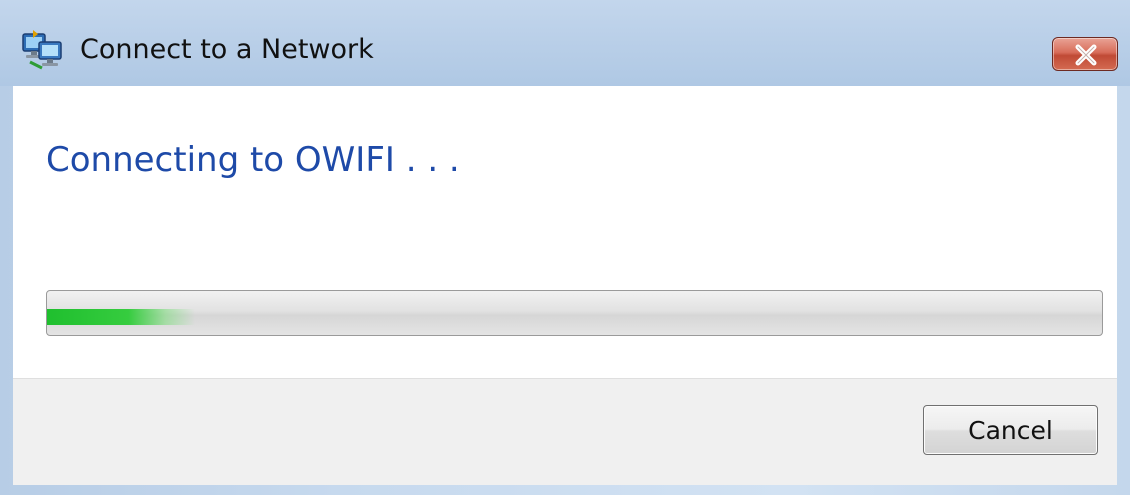 This screenshot has height=495, width=1130. I want to click on progress-fill, so click(121, 317).